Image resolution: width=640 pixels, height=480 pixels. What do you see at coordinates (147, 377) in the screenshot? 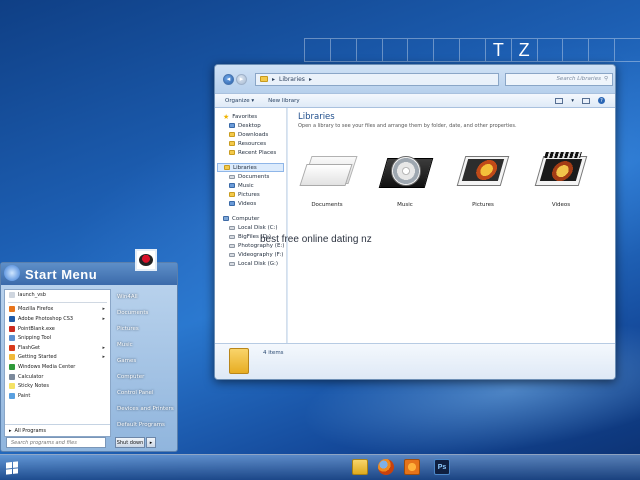
I see `start-link-computer: Computer` at bounding box center [147, 377].